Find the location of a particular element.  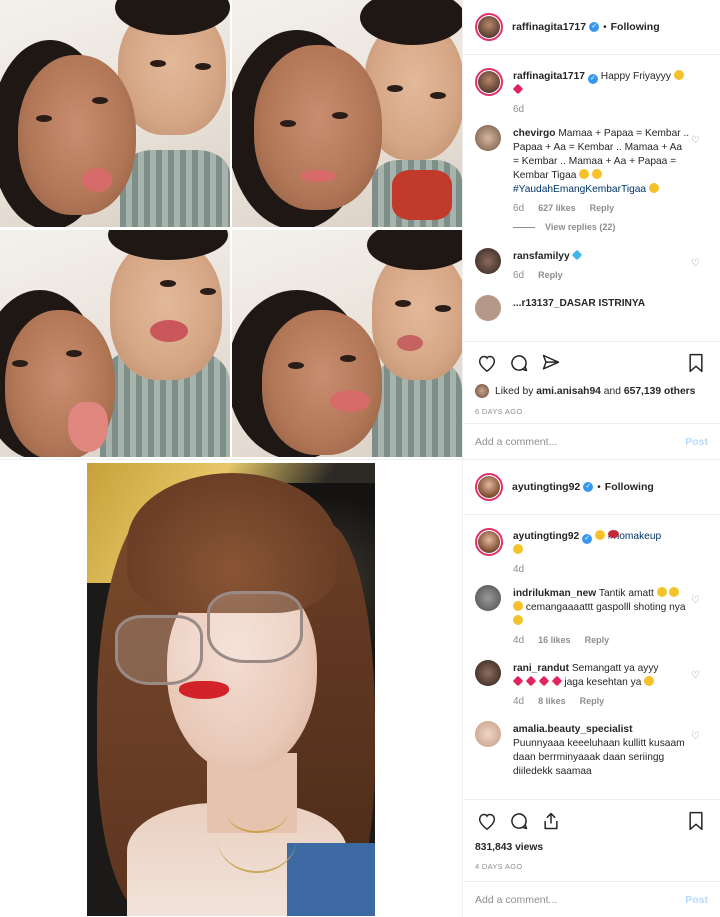

caption-time: 4d is located at coordinates (519, 569).